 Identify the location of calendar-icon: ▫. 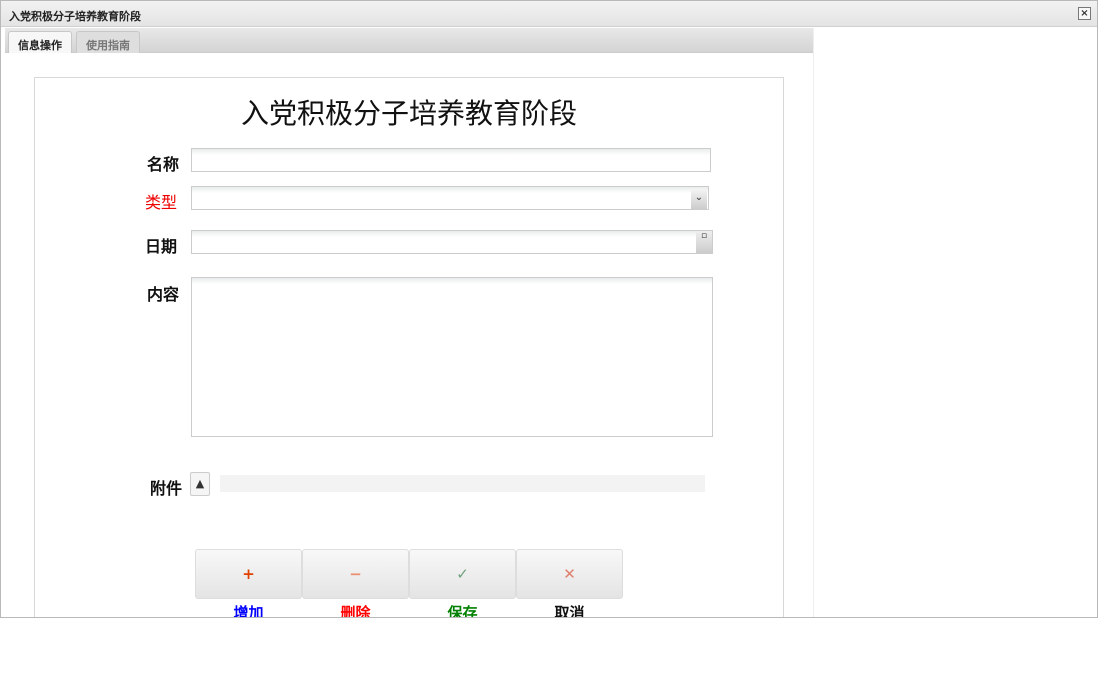
(704, 242).